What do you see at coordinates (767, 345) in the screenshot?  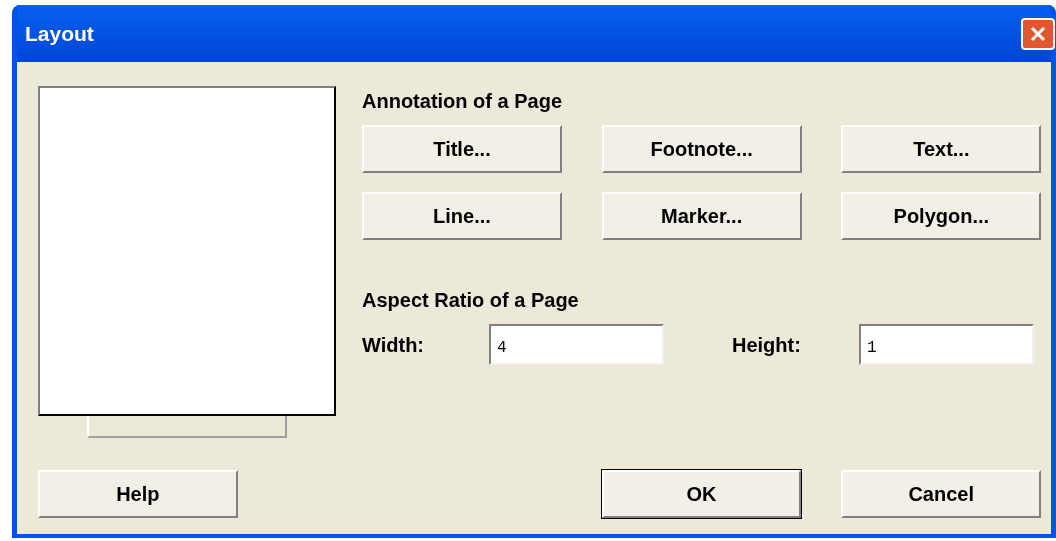 I see `field-label: Height:` at bounding box center [767, 345].